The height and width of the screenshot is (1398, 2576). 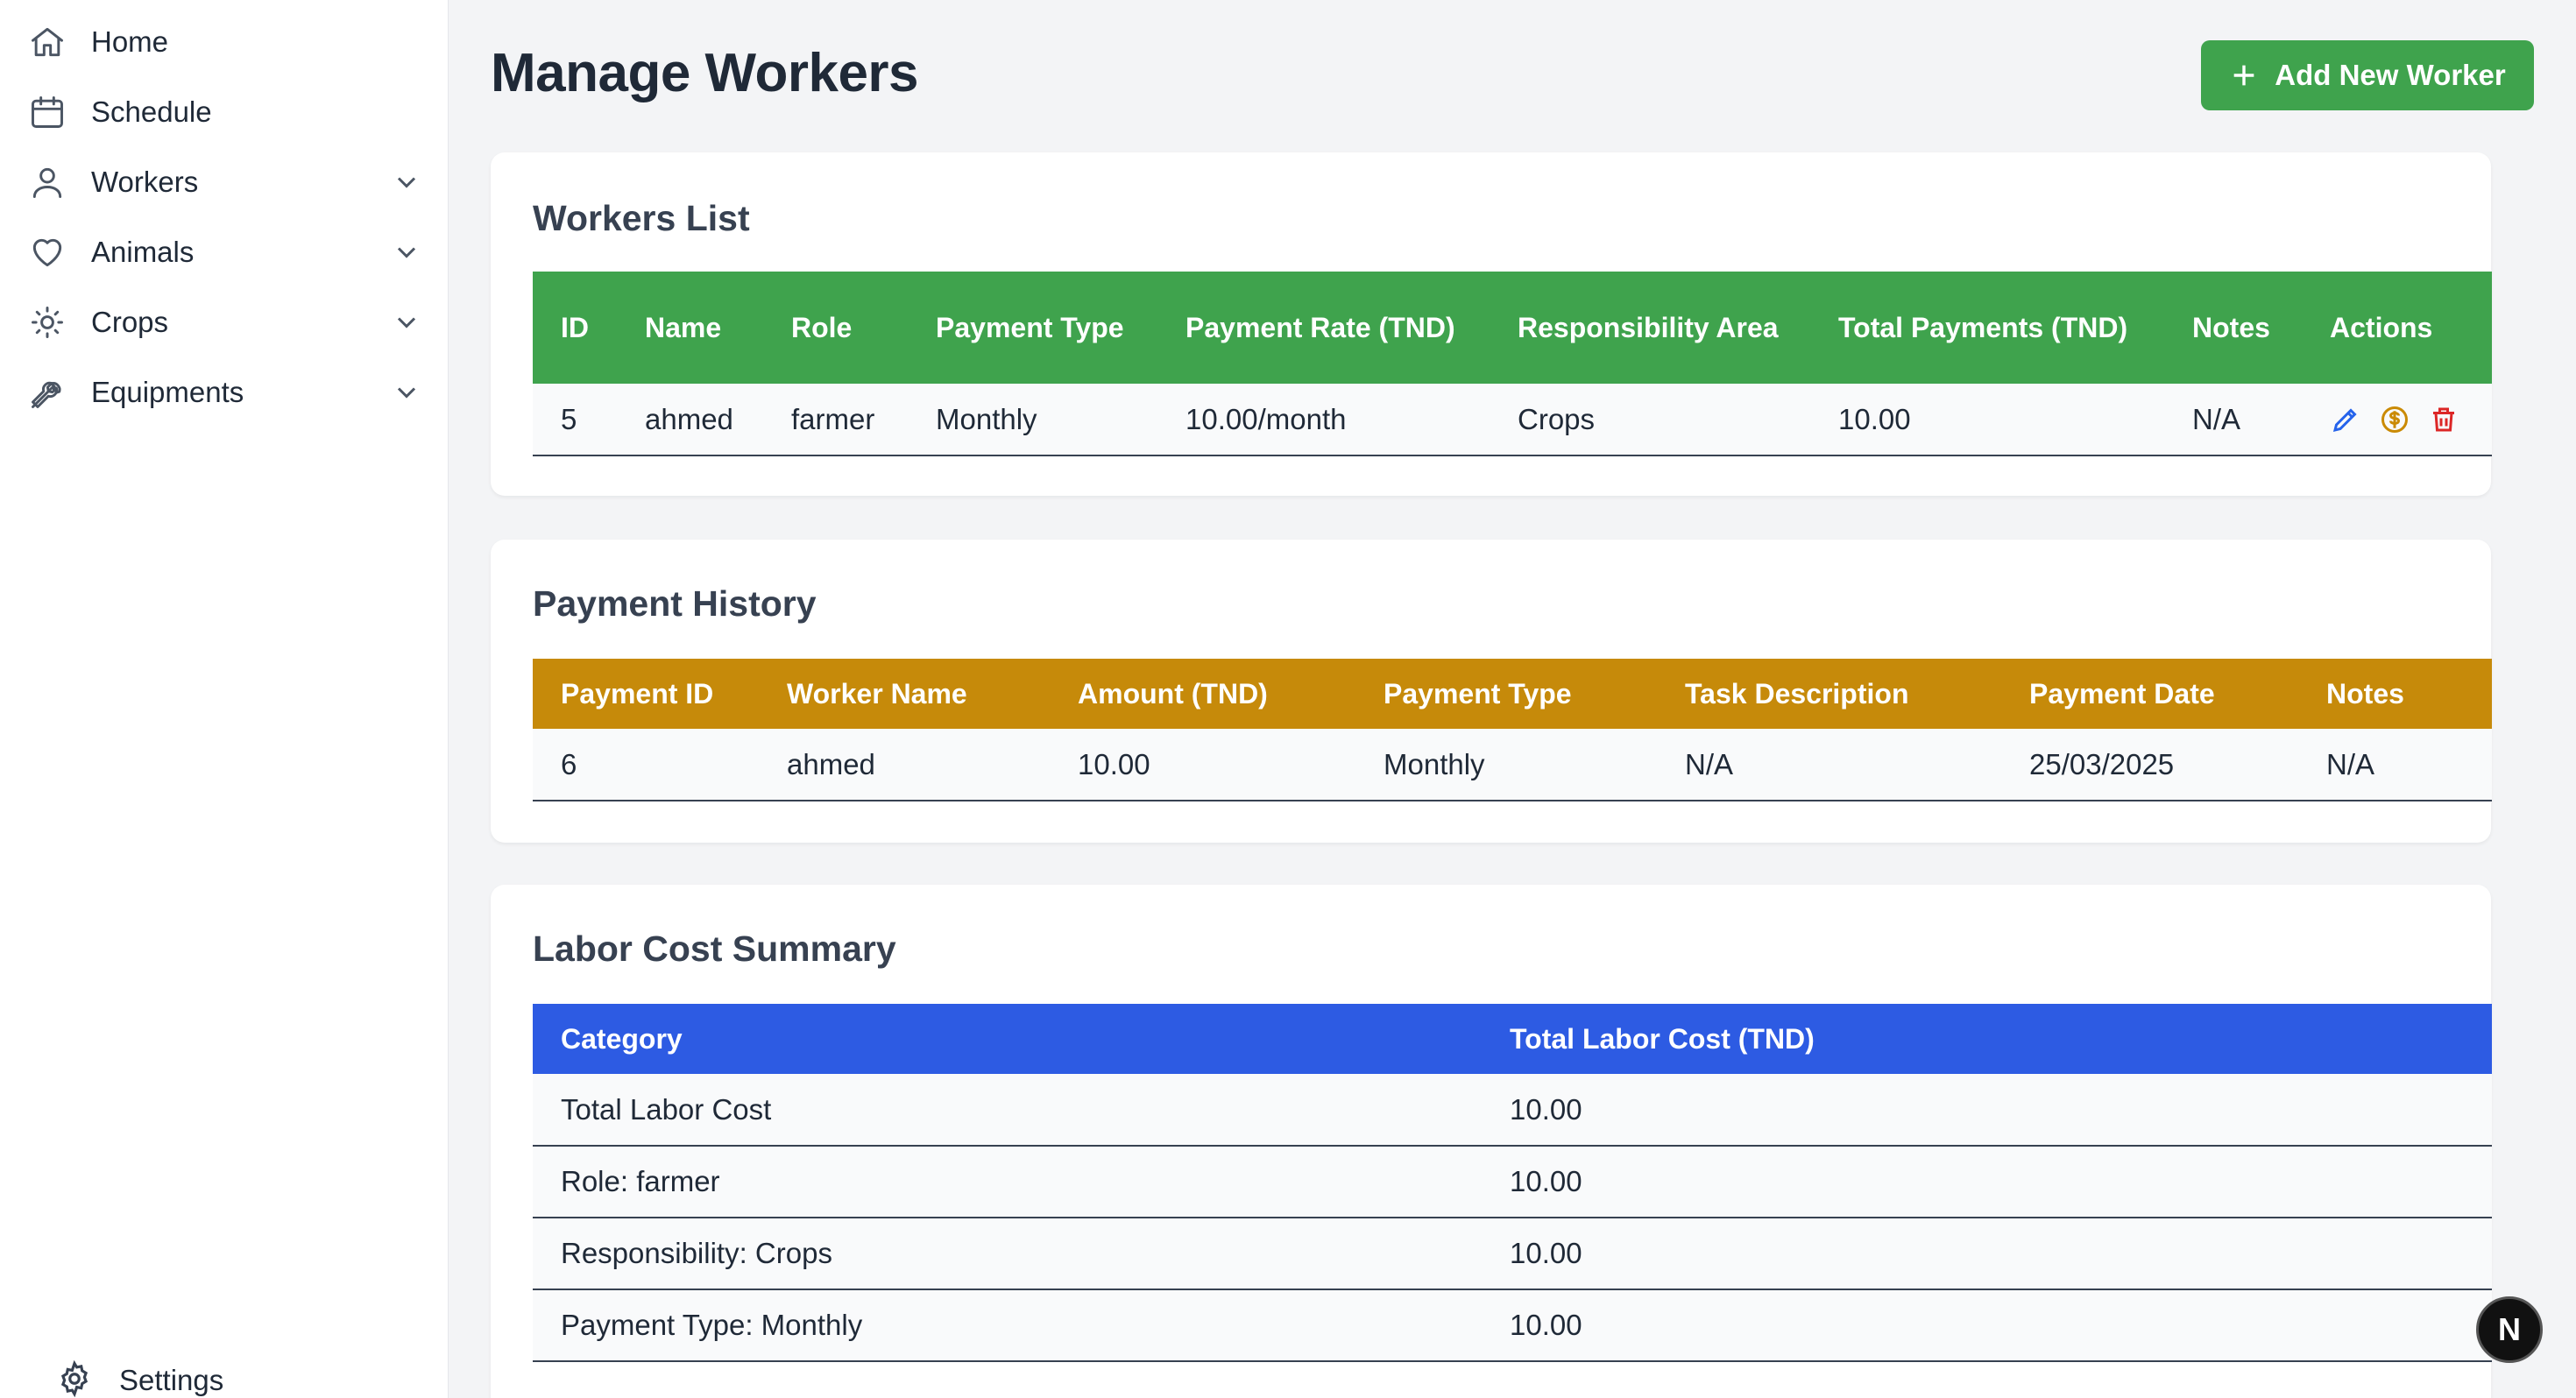 I want to click on payment-id: 6, so click(x=660, y=765).